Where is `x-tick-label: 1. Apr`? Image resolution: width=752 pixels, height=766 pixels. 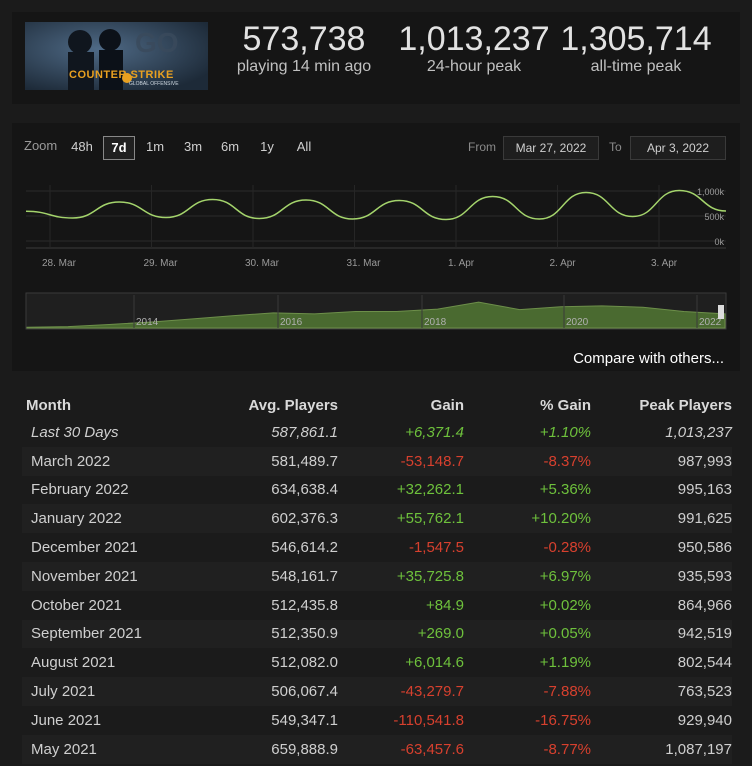
x-tick-label: 1. Apr is located at coordinates (461, 263).